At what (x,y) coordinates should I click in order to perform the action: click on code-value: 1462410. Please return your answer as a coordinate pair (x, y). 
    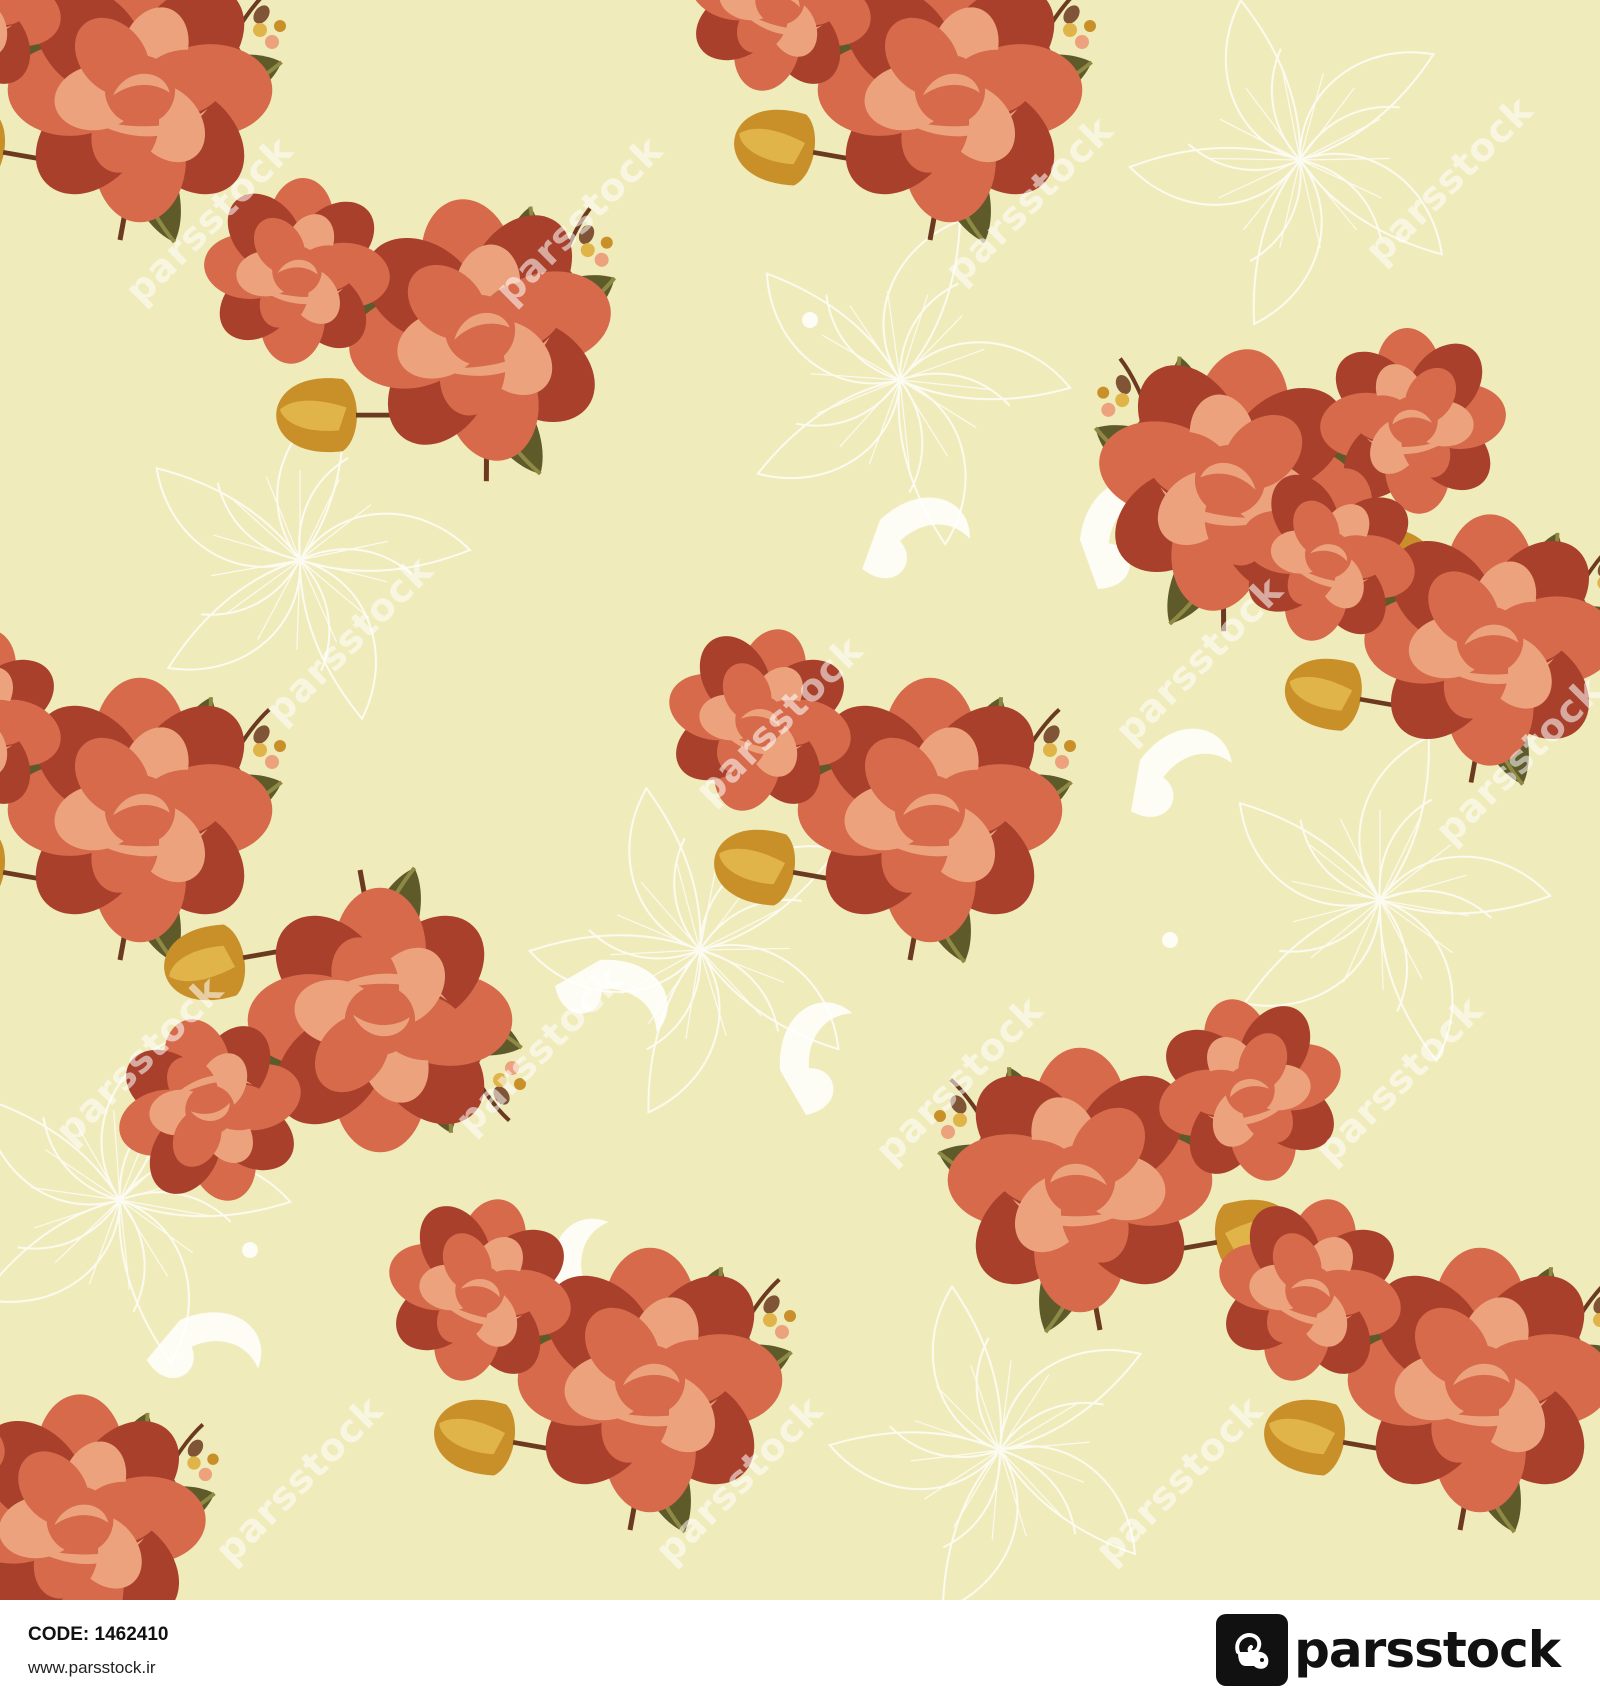
    Looking at the image, I should click on (131, 1634).